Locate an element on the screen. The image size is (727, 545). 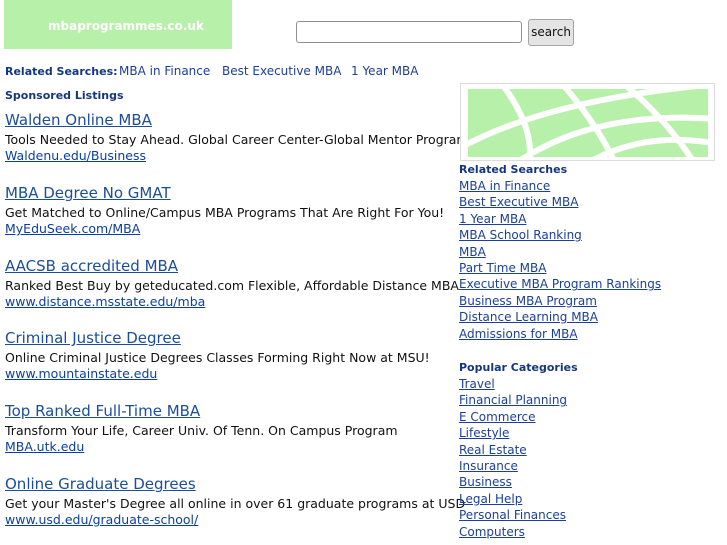
sidebar-related-link: Best Executive MBA is located at coordinates (518, 202).